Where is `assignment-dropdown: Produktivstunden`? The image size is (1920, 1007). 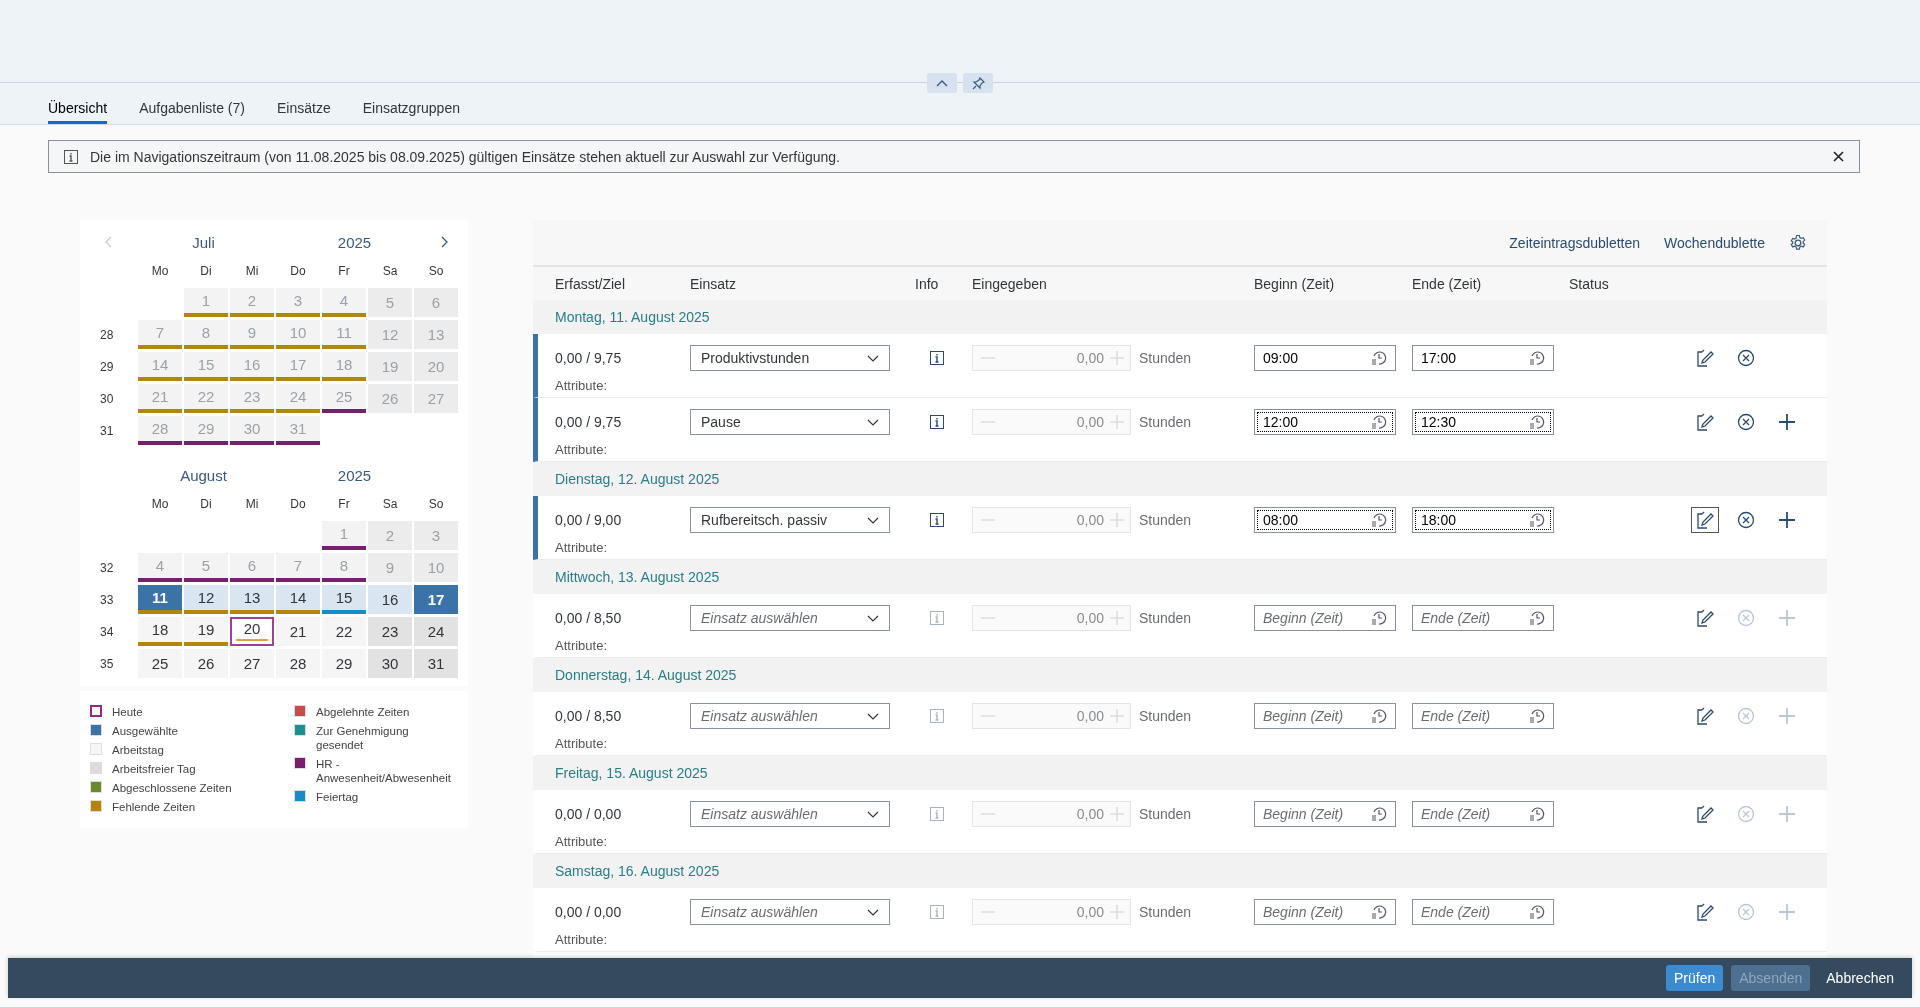
assignment-dropdown: Produktivstunden is located at coordinates (790, 358).